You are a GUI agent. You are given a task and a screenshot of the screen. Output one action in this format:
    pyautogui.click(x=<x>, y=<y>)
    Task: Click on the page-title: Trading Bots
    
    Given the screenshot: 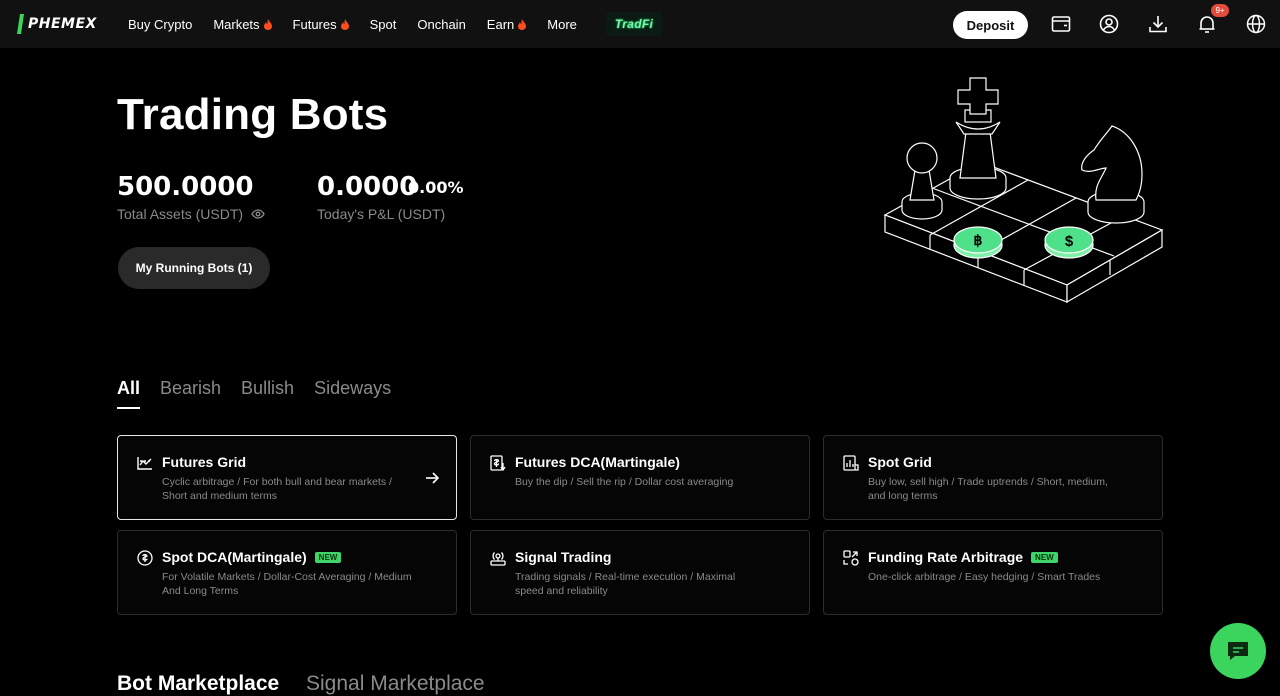 What is the action you would take?
    pyautogui.click(x=253, y=114)
    